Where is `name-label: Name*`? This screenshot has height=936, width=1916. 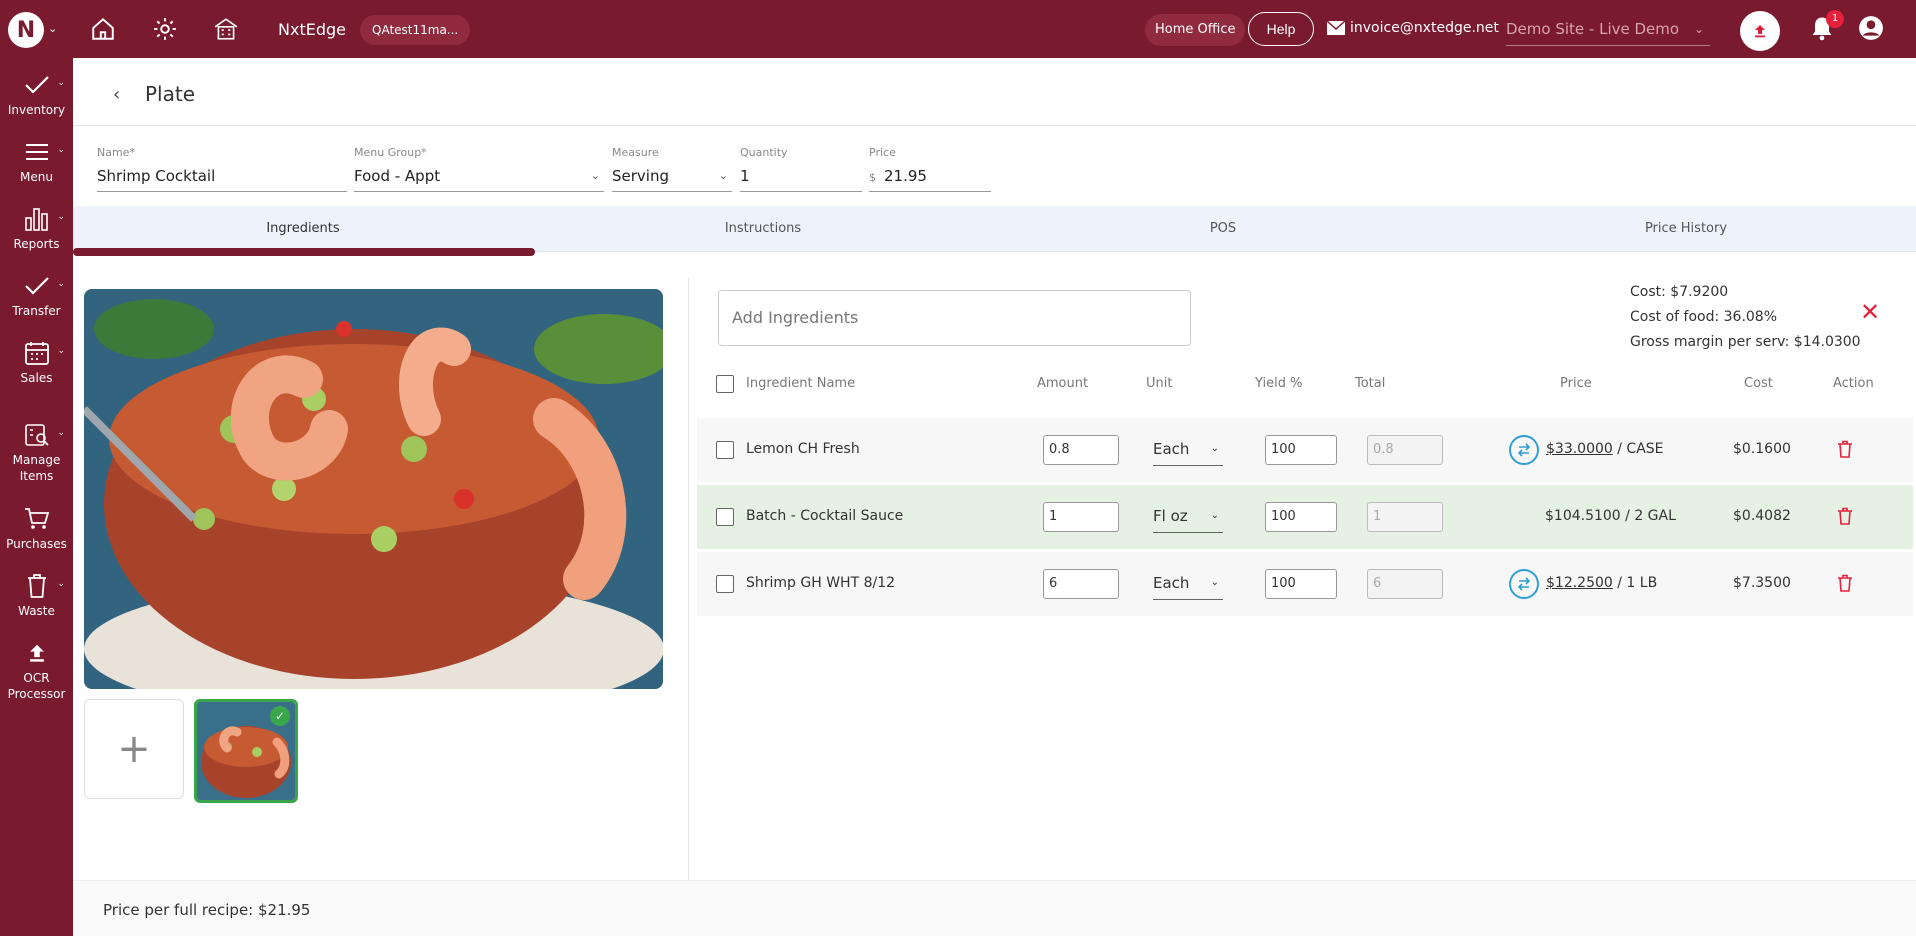 name-label: Name* is located at coordinates (116, 152).